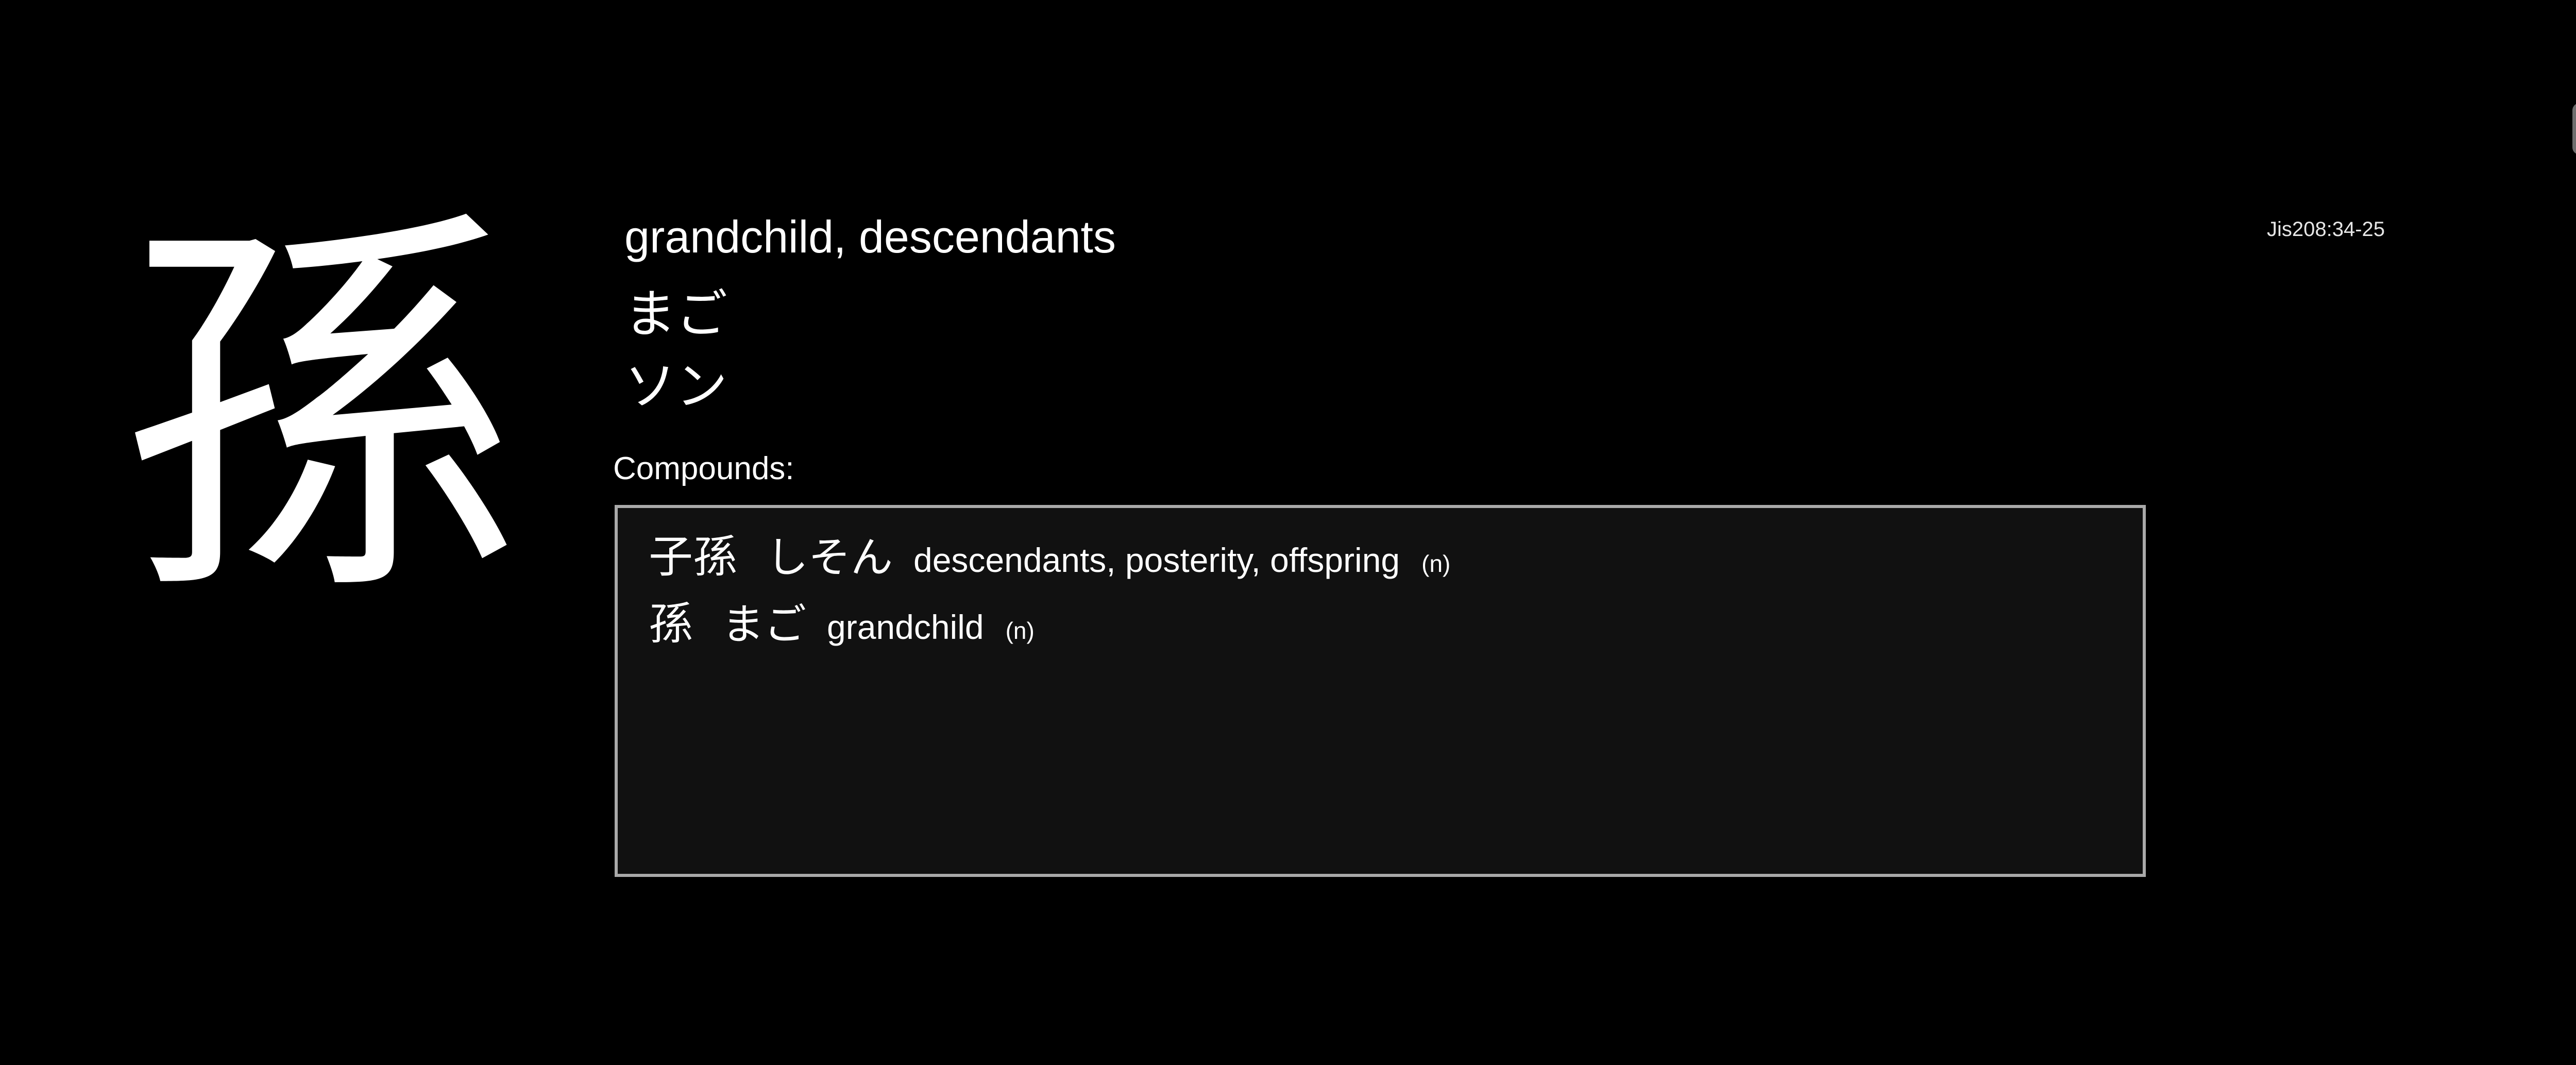 Image resolution: width=2576 pixels, height=1065 pixels. Describe the element at coordinates (703, 468) in the screenshot. I see `compounds-label: Compounds:` at that location.